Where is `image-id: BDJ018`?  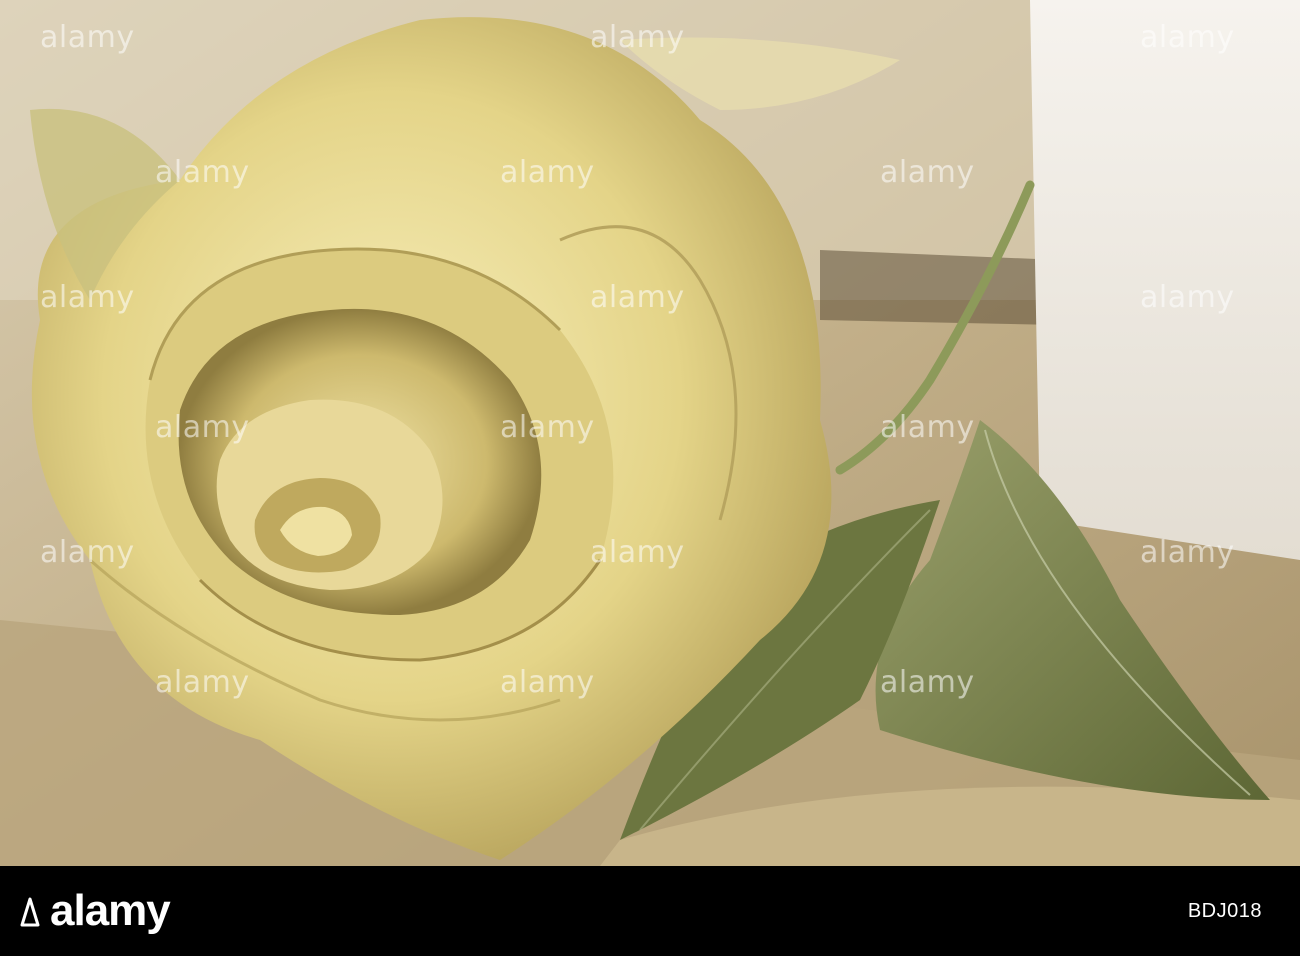
image-id: BDJ018 is located at coordinates (1224, 911).